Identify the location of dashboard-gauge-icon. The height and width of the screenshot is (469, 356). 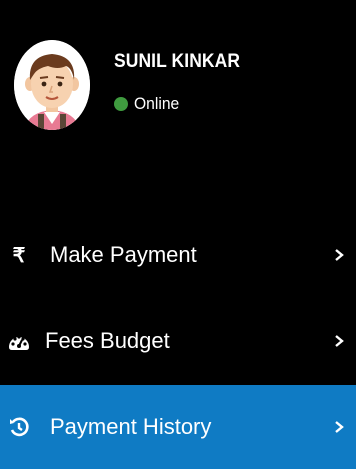
(19, 341).